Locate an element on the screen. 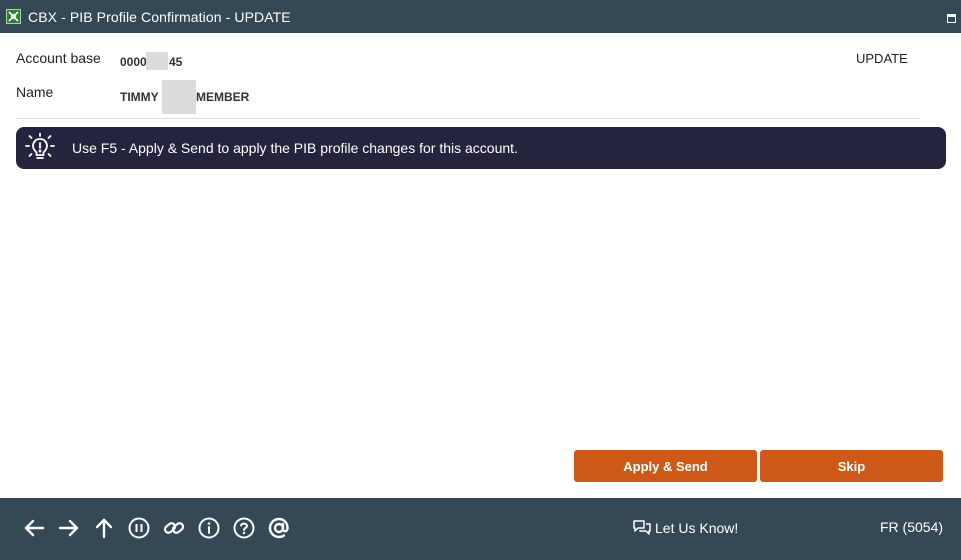 This screenshot has height=560, width=961. name-value-prefix: TIMMY is located at coordinates (139, 97).